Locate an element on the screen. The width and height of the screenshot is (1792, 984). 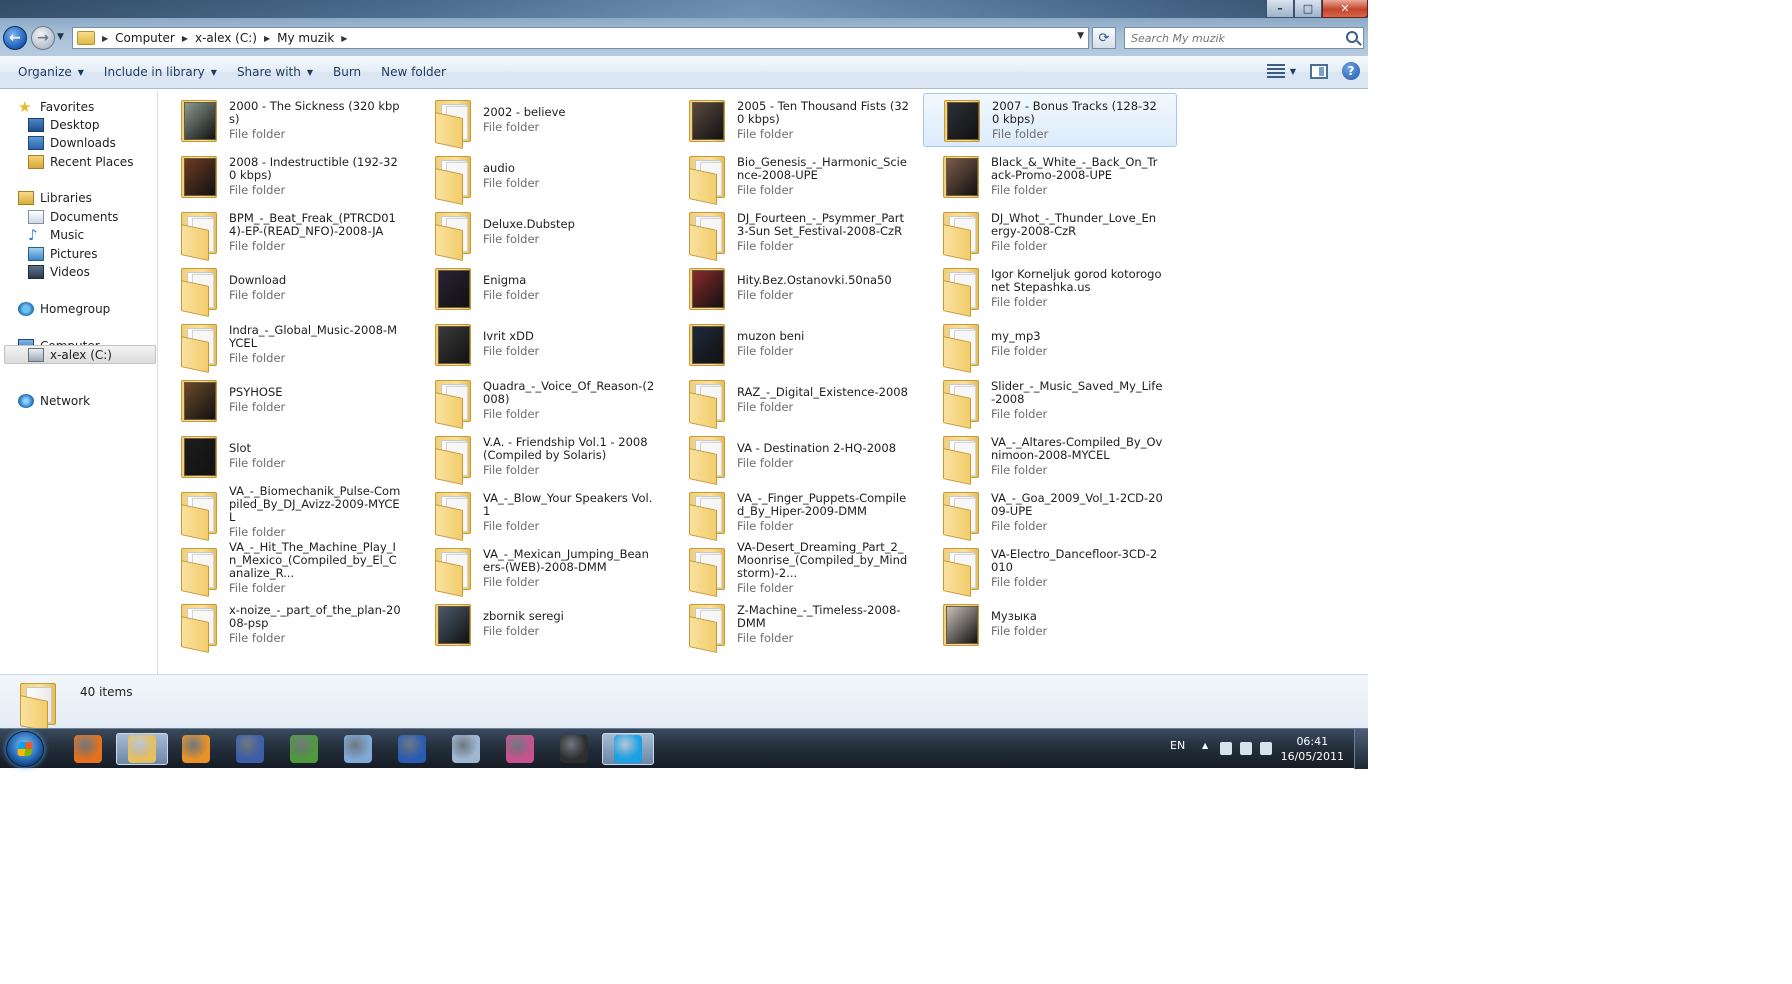
organize-button: Organize ▼ is located at coordinates (51, 72).